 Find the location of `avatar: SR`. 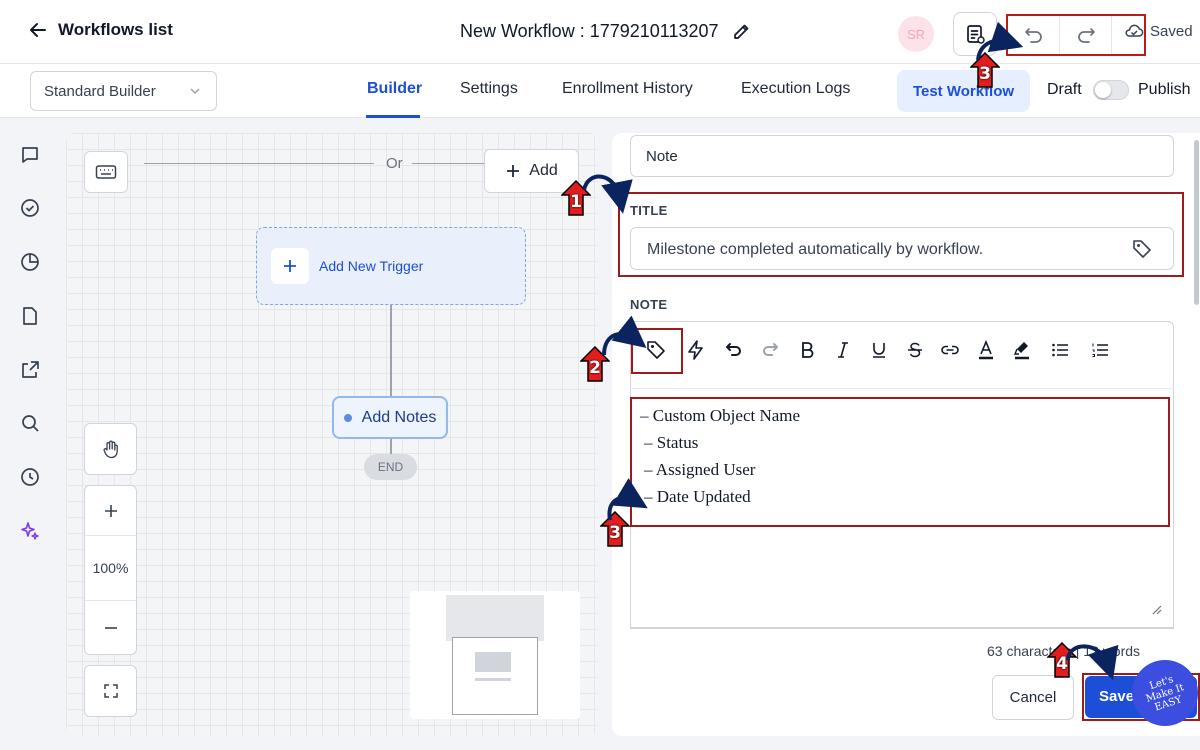

avatar: SR is located at coordinates (916, 34).